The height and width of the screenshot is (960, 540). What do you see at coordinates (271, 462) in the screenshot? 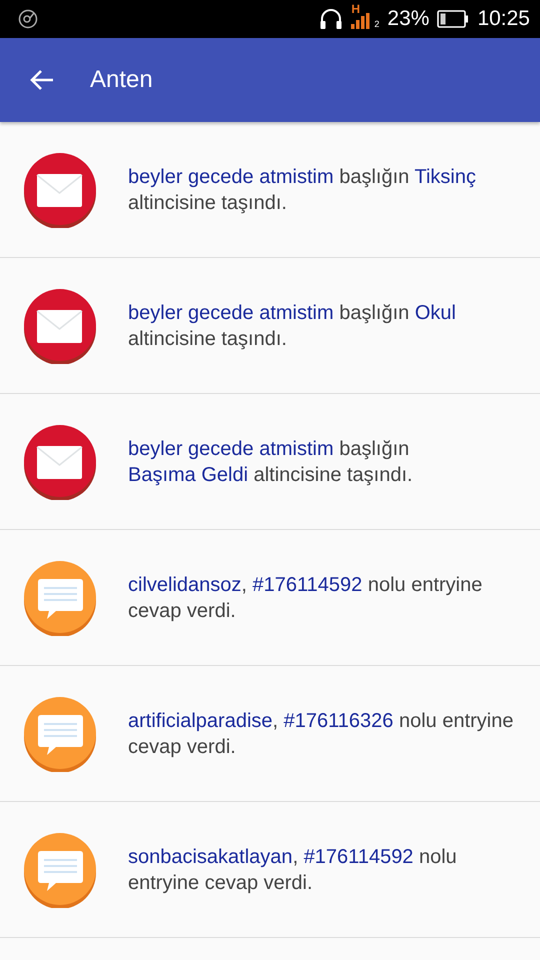
I see `notification-text: beyler gecede atmistim başlığın Başıma Geldi altincisine taşındı.` at bounding box center [271, 462].